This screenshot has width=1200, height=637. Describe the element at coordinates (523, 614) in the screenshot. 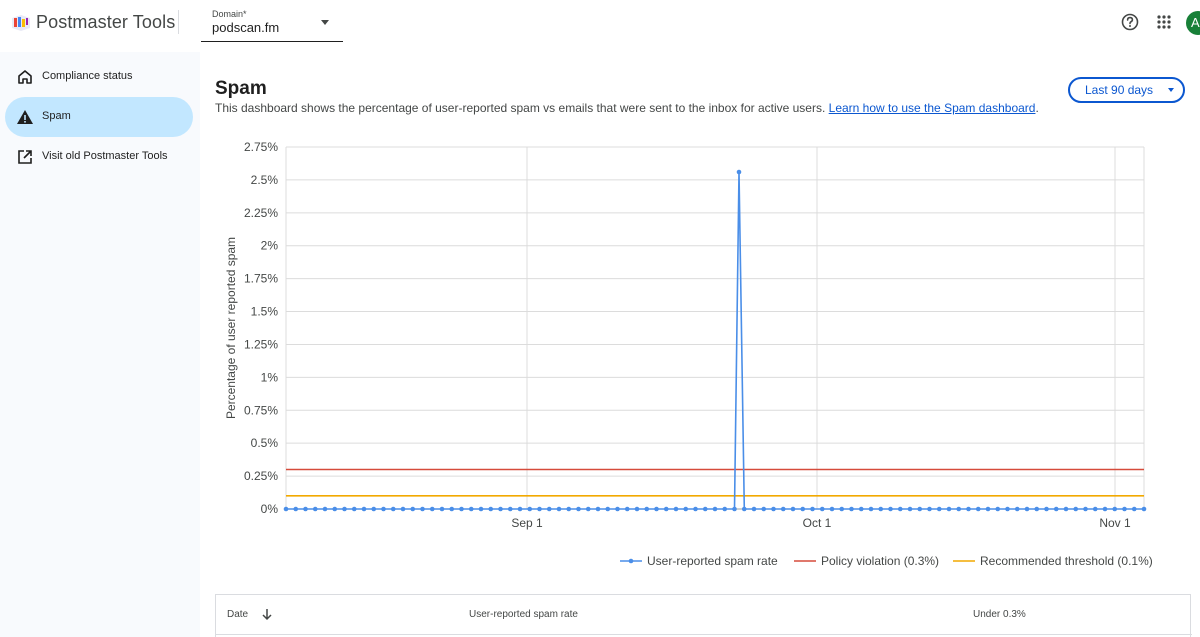

I see `table-header-spam-rate: User-reported spam rate` at that location.